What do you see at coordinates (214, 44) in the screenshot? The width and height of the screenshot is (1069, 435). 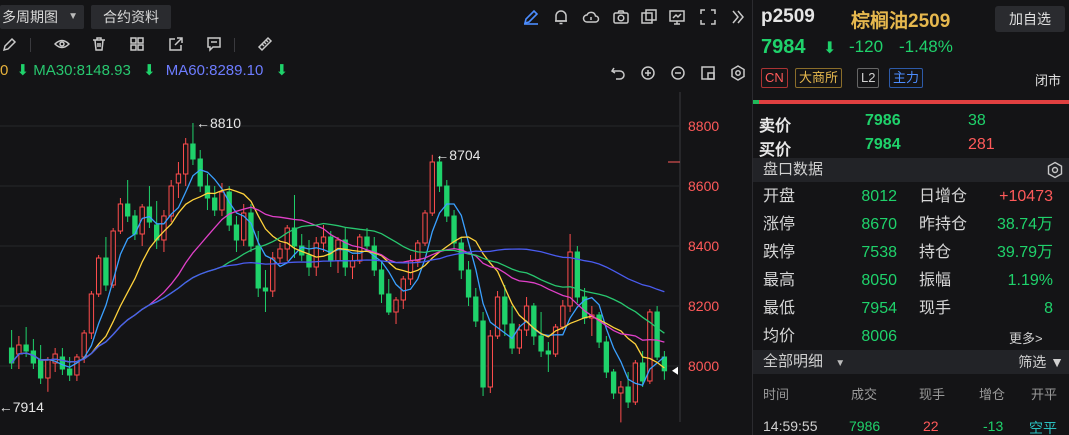 I see `comment-icon` at bounding box center [214, 44].